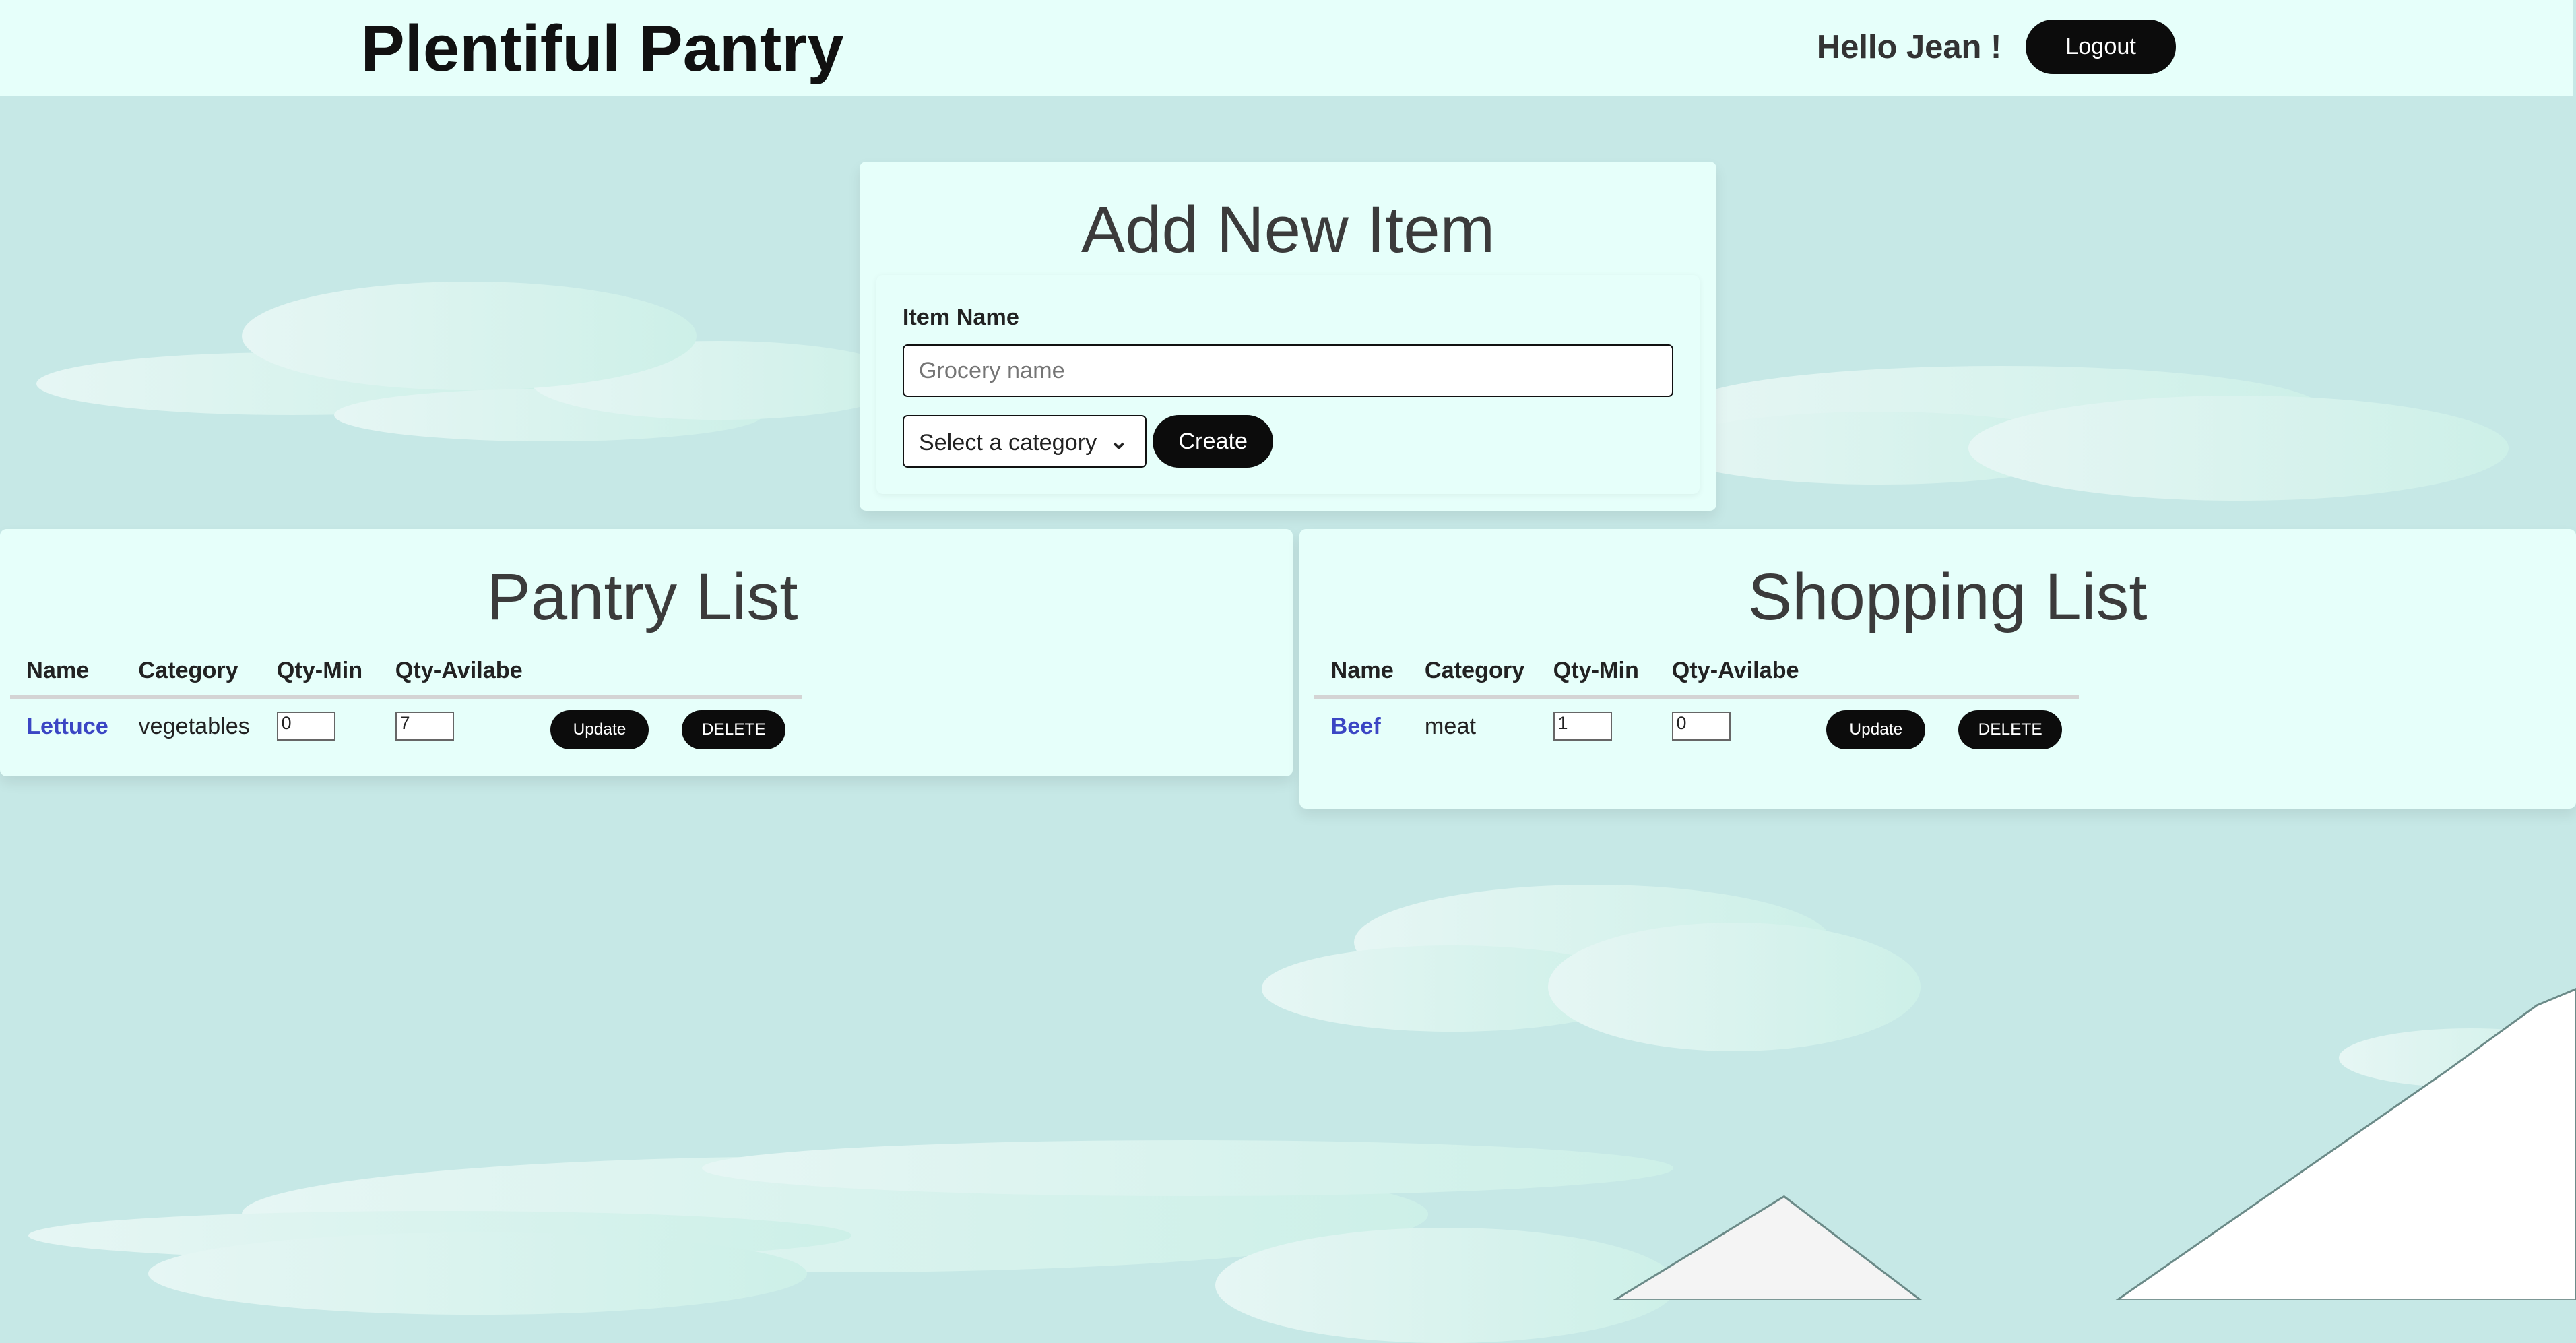 Image resolution: width=2576 pixels, height=1343 pixels. What do you see at coordinates (2094, 1144) in the screenshot?
I see `mountains-illustration` at bounding box center [2094, 1144].